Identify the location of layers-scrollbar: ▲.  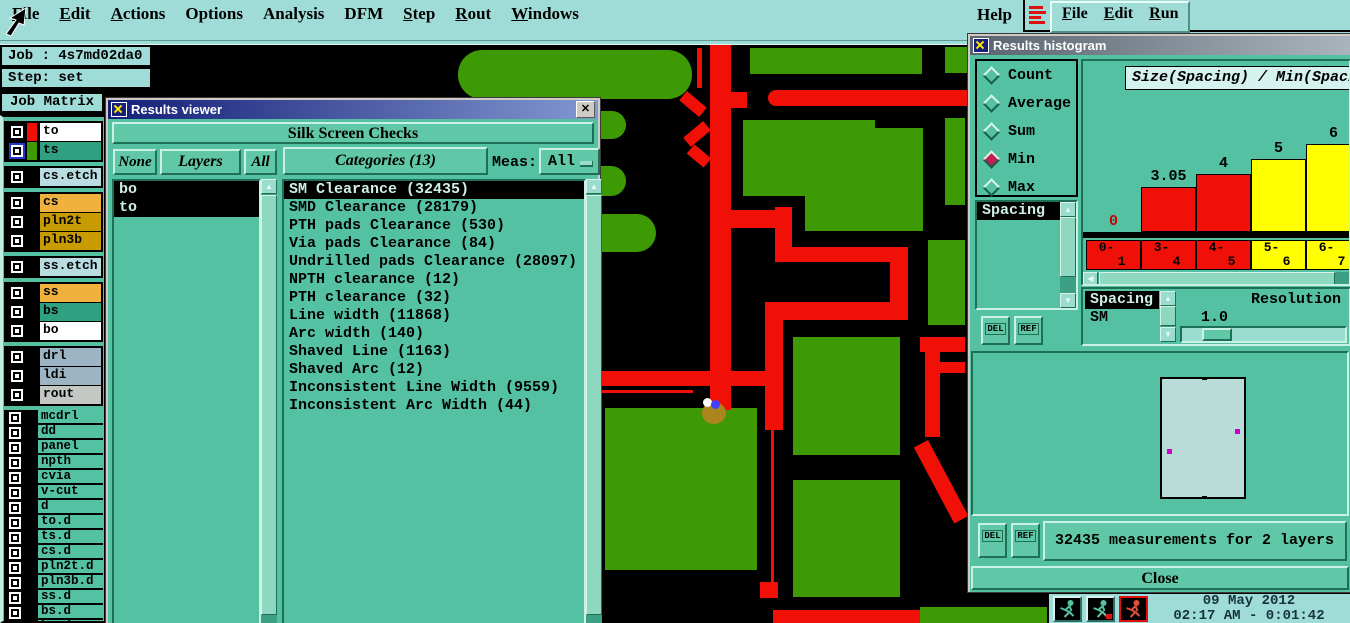
(269, 401).